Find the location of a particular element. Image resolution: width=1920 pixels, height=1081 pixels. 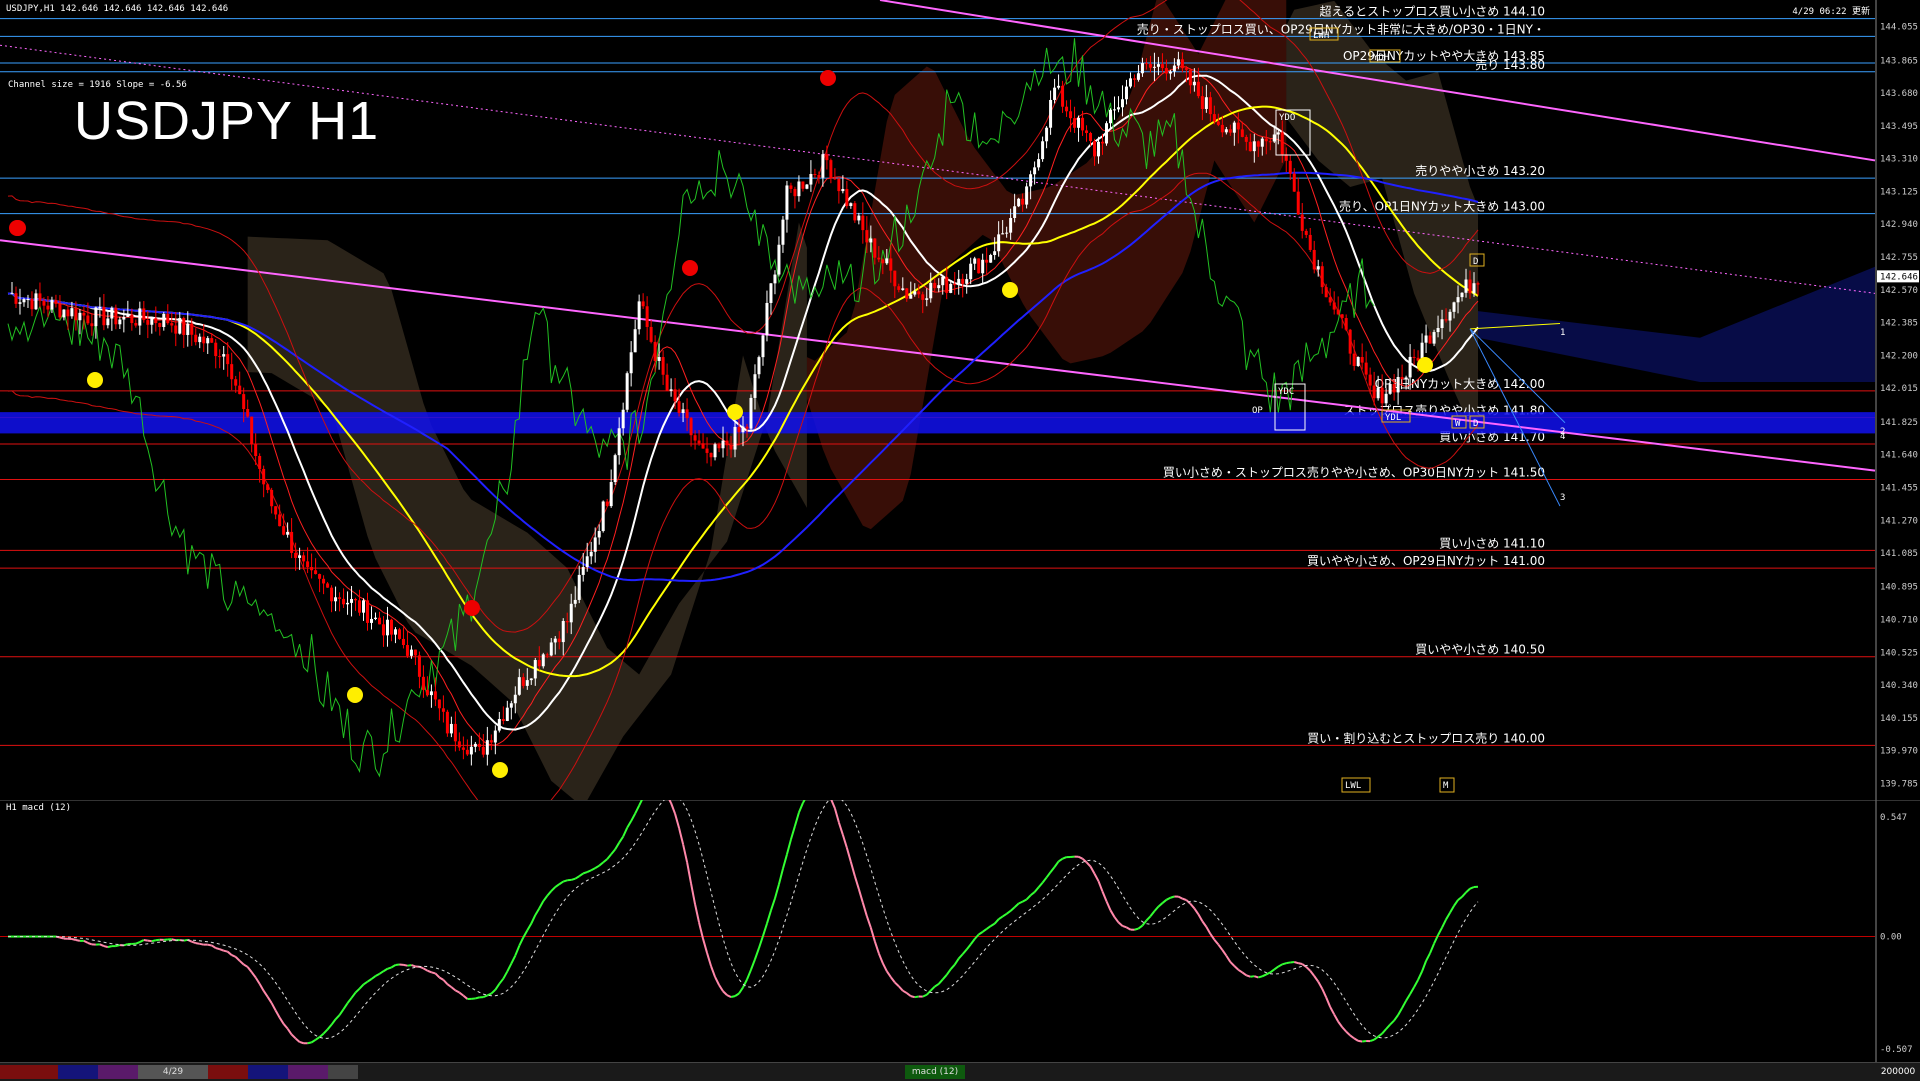

axis-tick: 142.755 is located at coordinates (1899, 258).